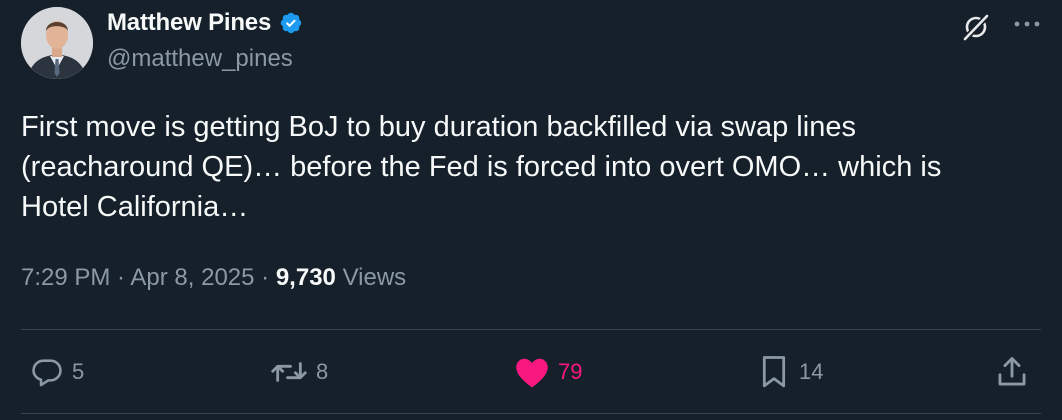  Describe the element at coordinates (200, 59) in the screenshot. I see `user-handle: @matthew_pines` at that location.